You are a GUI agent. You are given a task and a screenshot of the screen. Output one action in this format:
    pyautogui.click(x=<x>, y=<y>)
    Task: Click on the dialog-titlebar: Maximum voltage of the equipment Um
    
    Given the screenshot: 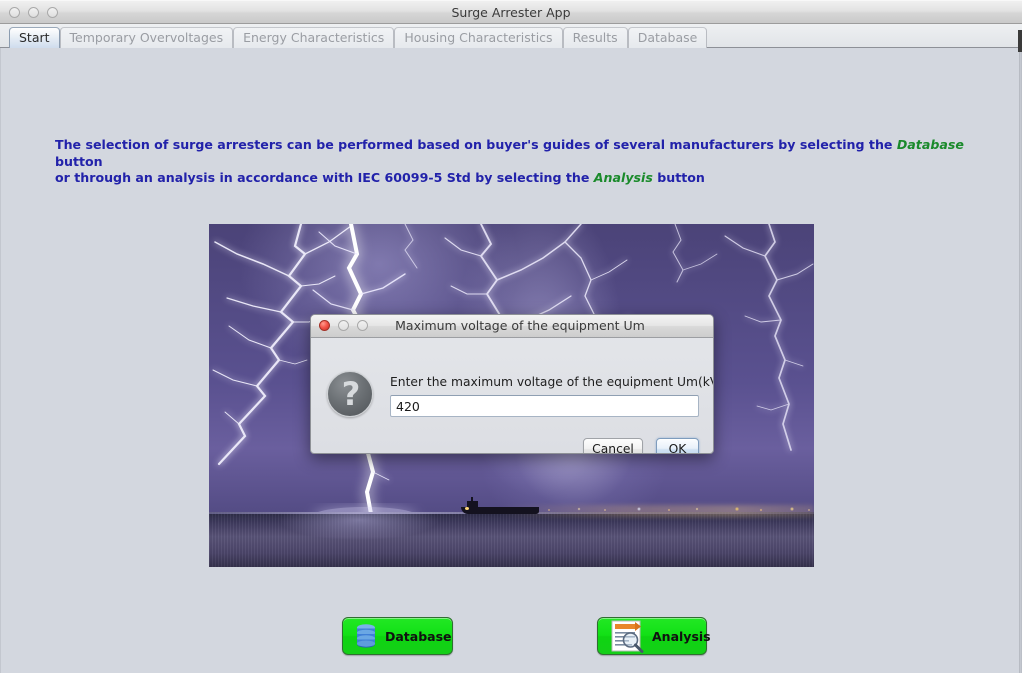 What is the action you would take?
    pyautogui.click(x=512, y=326)
    